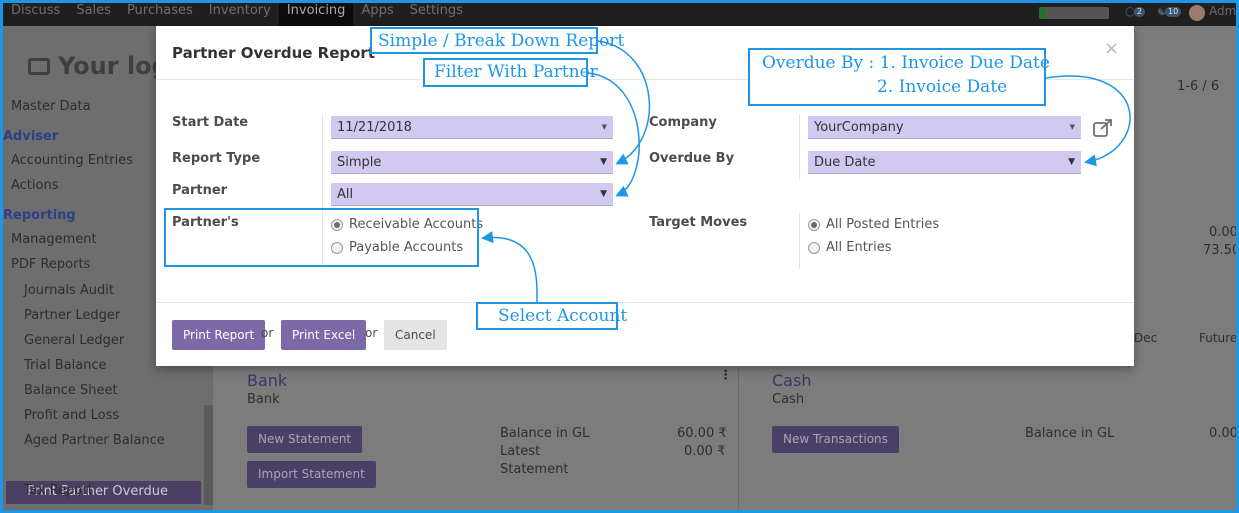  I want to click on bank-card-title: Bank, so click(267, 380).